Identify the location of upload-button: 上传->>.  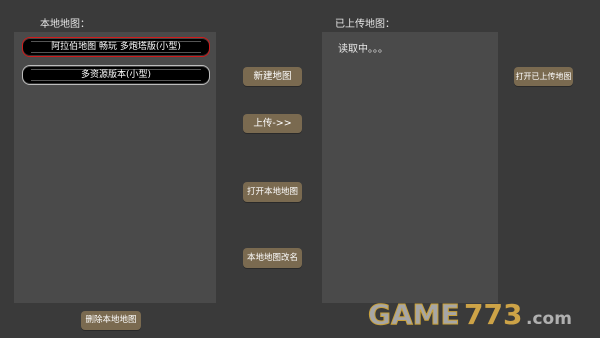
(272, 123).